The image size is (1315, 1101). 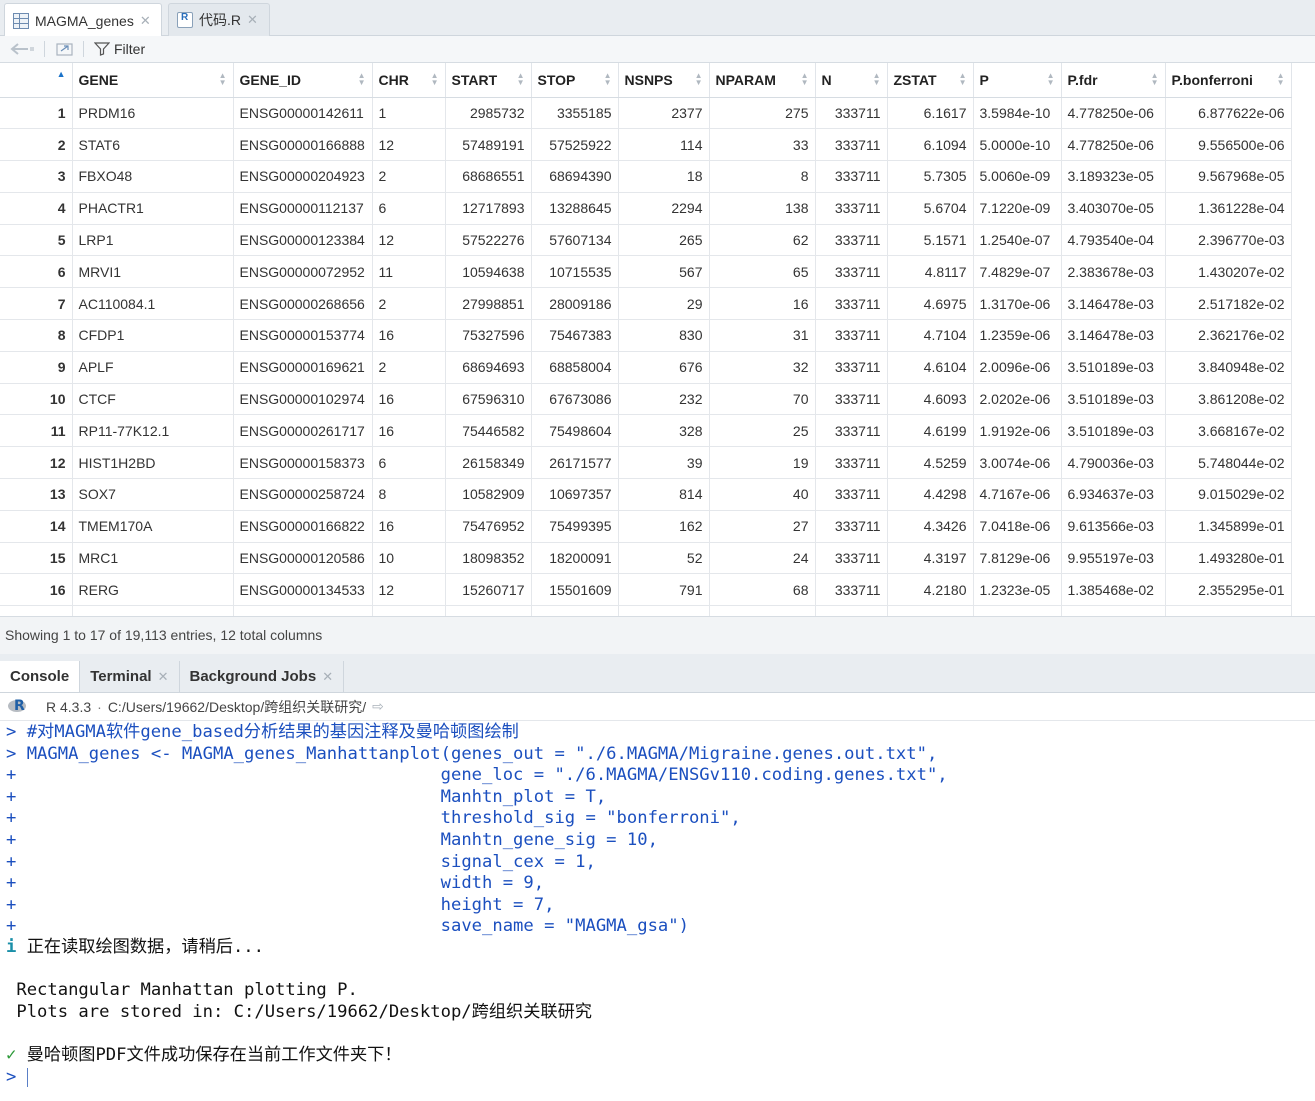 I want to click on table-cell: ENSG00000120586, so click(x=303, y=558).